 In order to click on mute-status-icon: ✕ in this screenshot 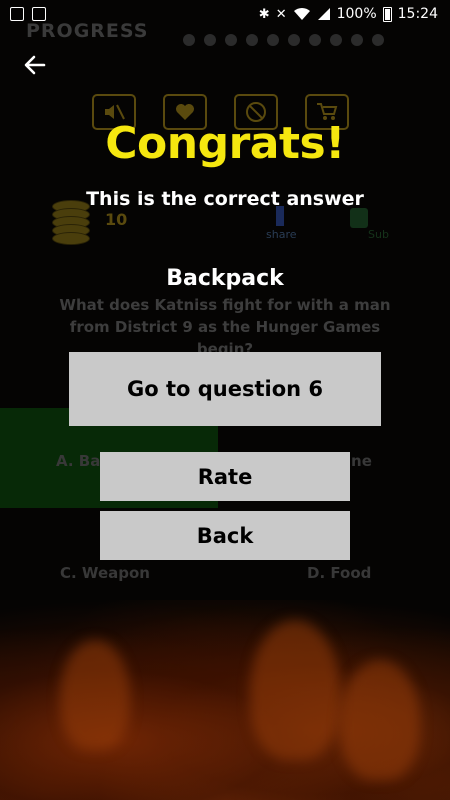, I will do `click(281, 14)`.